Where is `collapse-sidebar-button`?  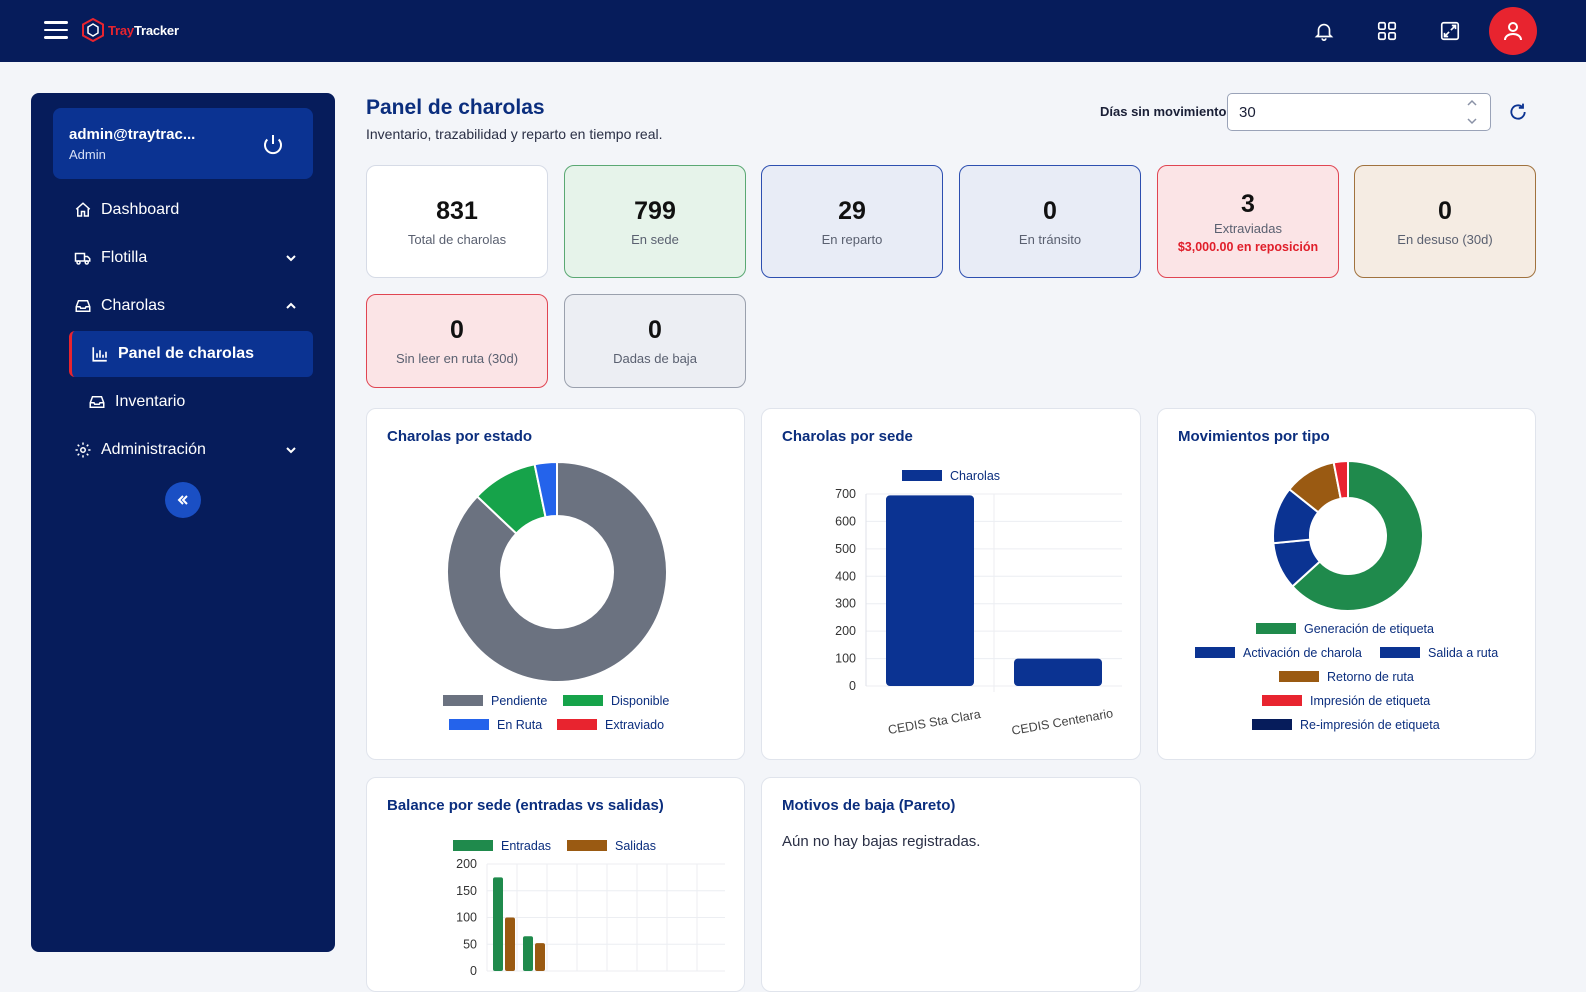 collapse-sidebar-button is located at coordinates (183, 500).